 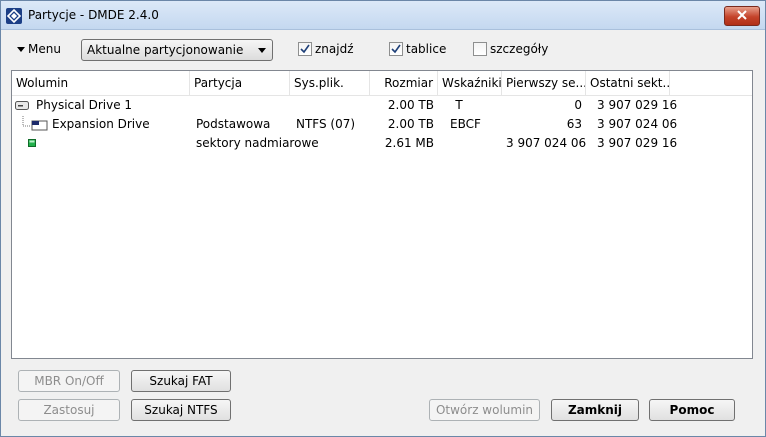 I want to click on tables-checkbox-label: tablice, so click(x=426, y=49).